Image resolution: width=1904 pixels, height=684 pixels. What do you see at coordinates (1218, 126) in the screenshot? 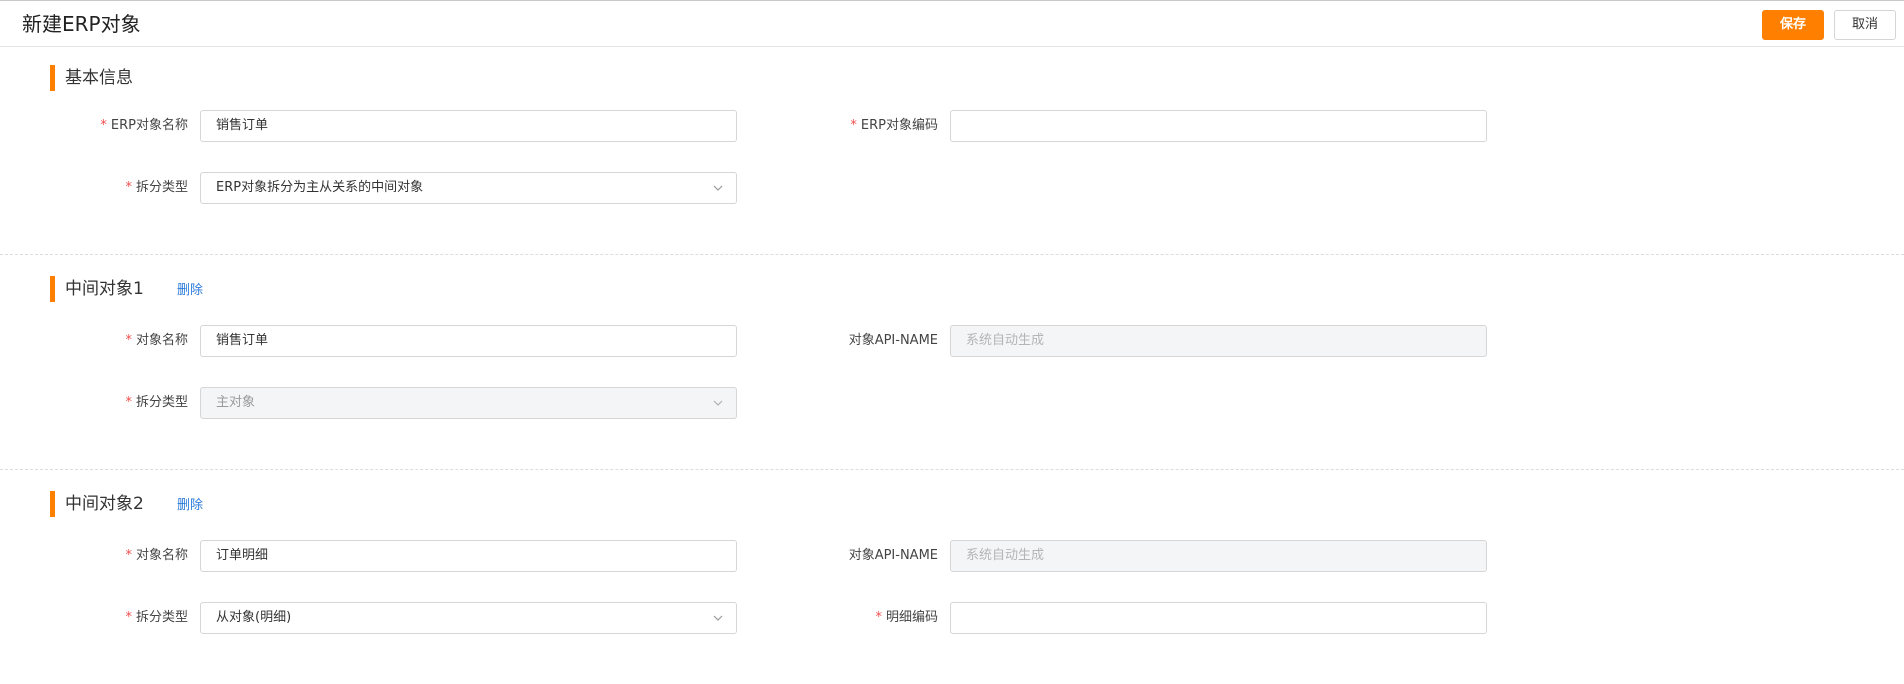
I see `erp-object-code-input` at bounding box center [1218, 126].